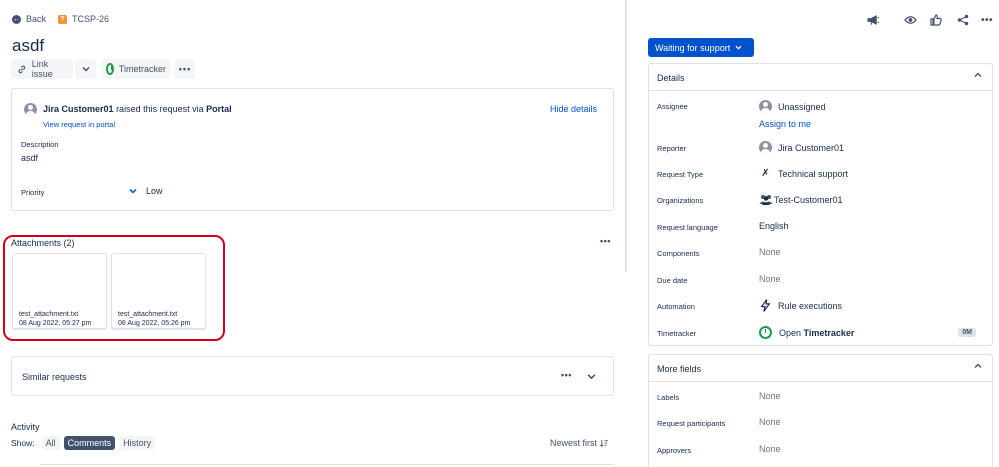 The height and width of the screenshot is (467, 999). What do you see at coordinates (802, 106) in the screenshot?
I see `assignee-value: Unassigned` at bounding box center [802, 106].